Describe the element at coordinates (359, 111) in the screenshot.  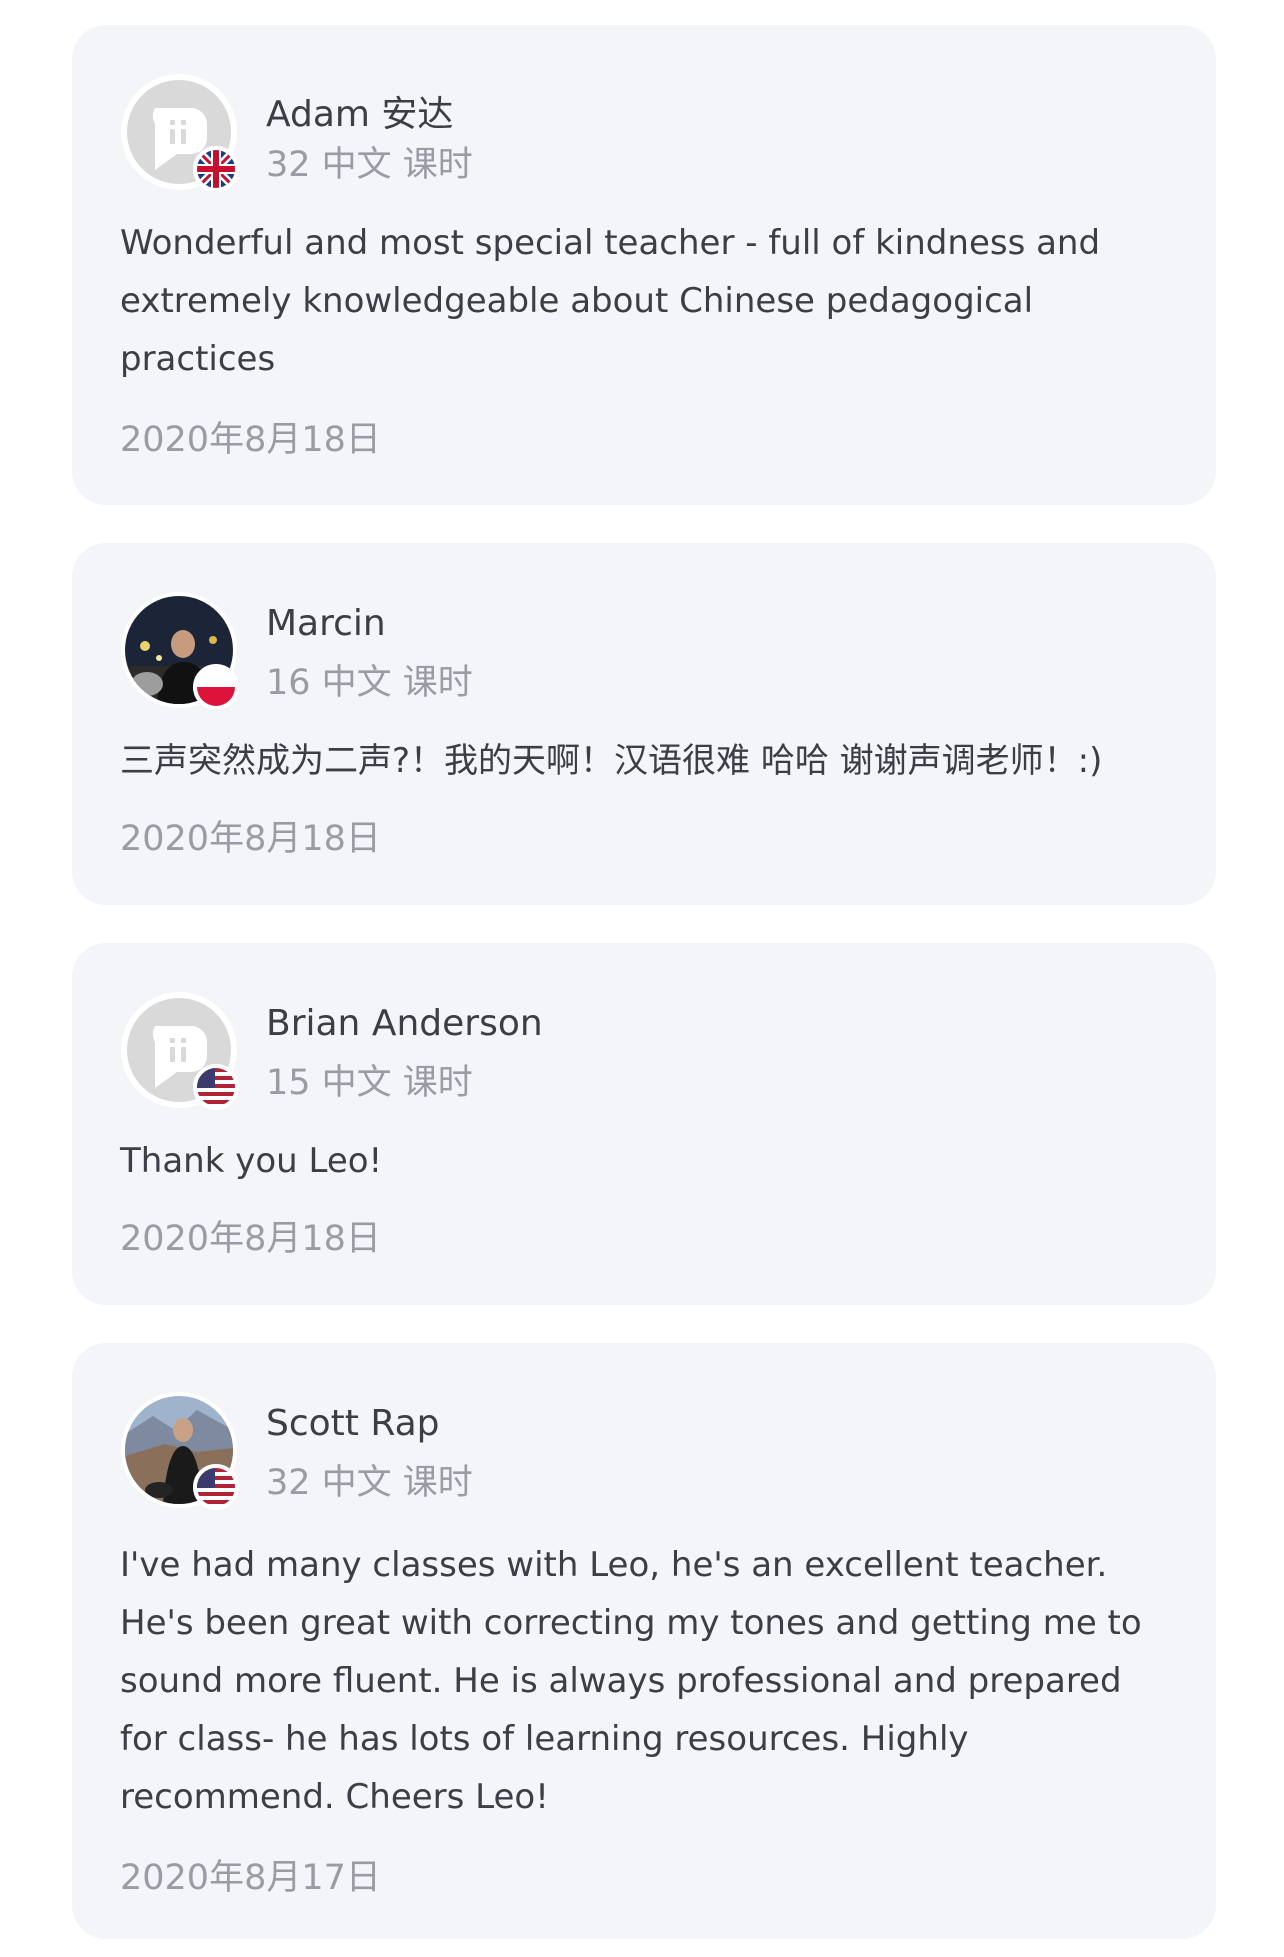
I see `reviewer-name: Adam 安达` at that location.